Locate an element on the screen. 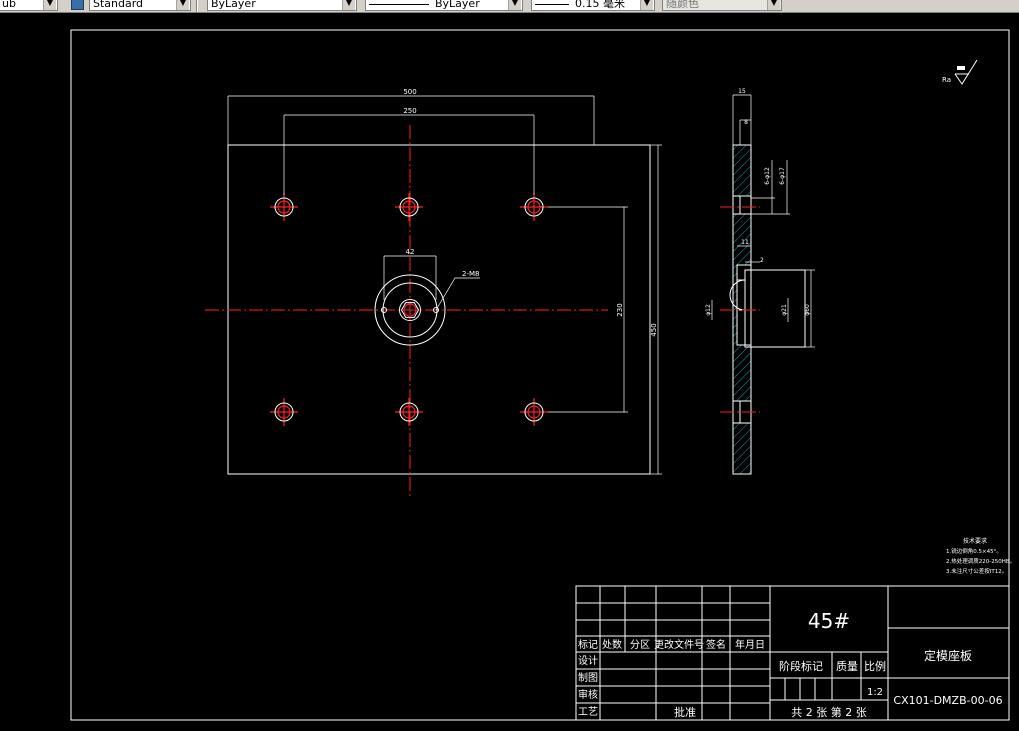 This screenshot has width=1019, height=731. revision-header: 年月日 is located at coordinates (750, 644).